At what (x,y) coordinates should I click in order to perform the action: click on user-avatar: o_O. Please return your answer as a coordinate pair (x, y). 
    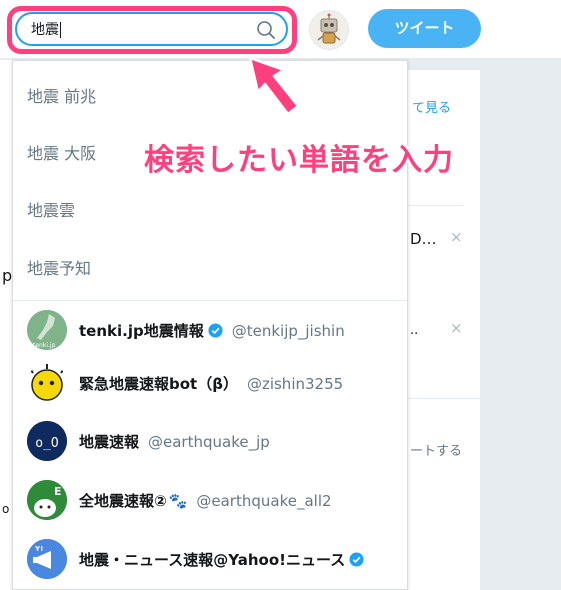
    Looking at the image, I should click on (47, 441).